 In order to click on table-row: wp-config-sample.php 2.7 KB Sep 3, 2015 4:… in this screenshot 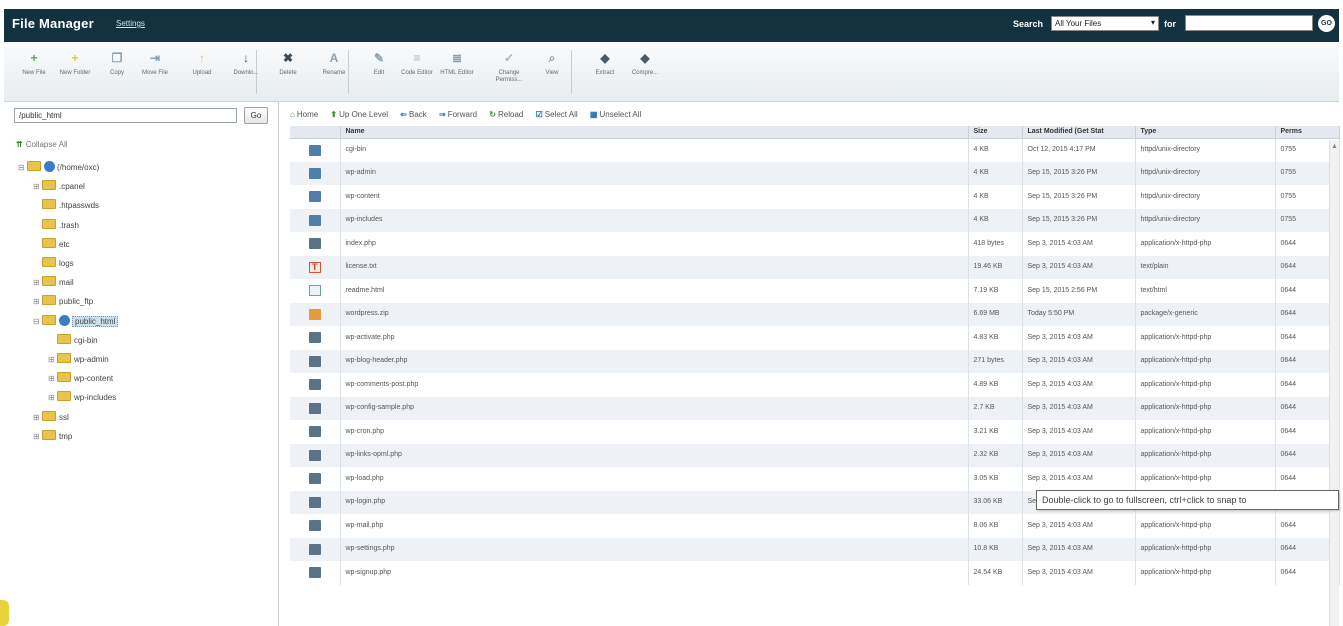, I will do `click(815, 408)`.